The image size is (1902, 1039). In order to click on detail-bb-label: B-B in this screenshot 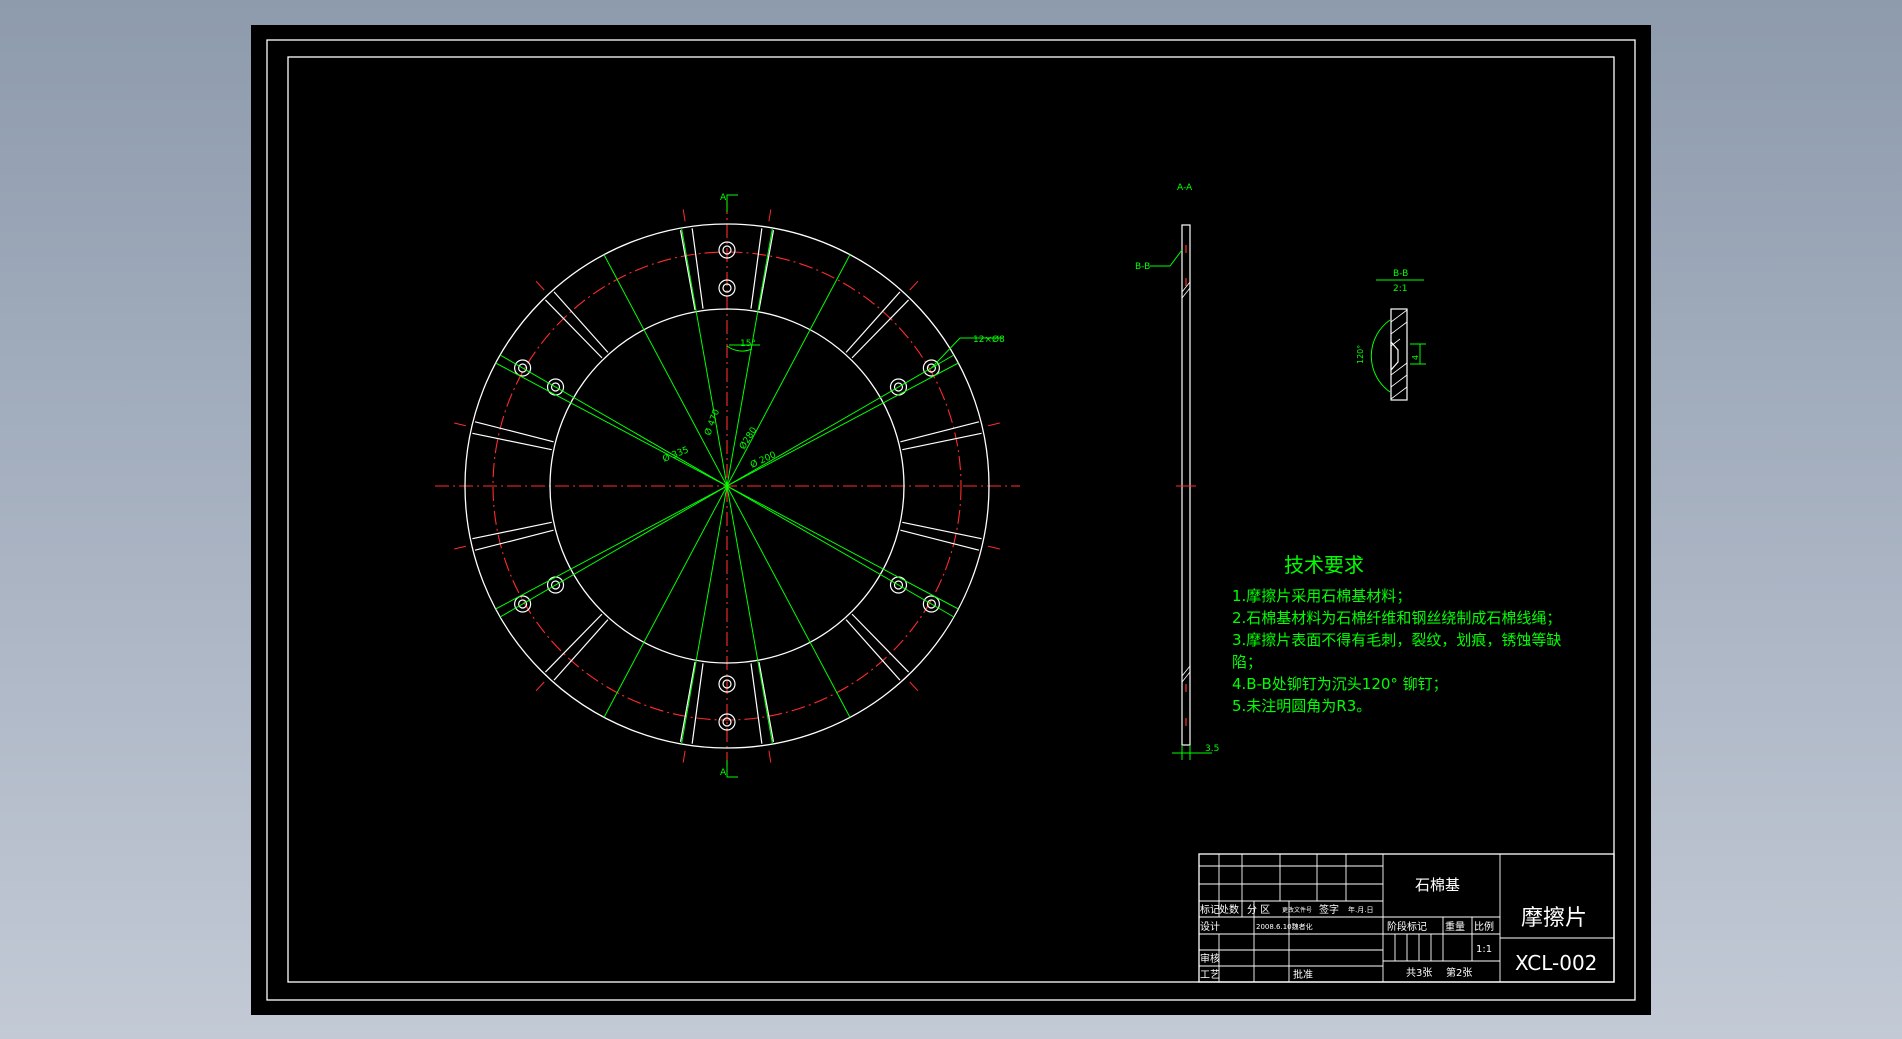, I will do `click(1400, 274)`.